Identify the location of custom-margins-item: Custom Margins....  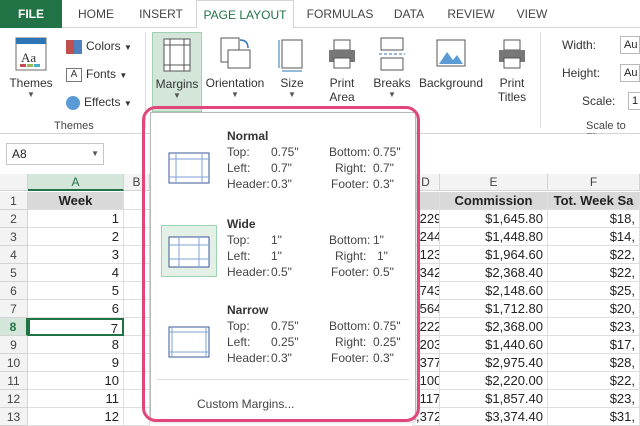
(245, 404).